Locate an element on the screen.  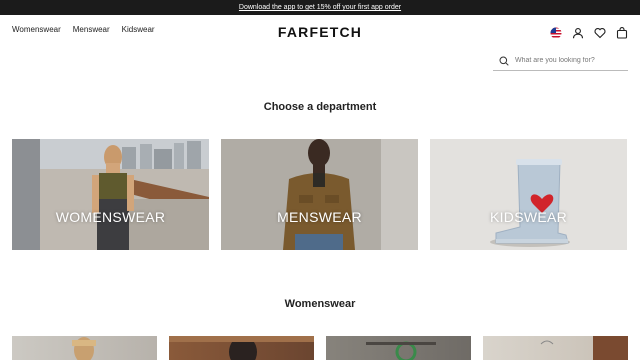
womenswear-photo is located at coordinates (110, 194).